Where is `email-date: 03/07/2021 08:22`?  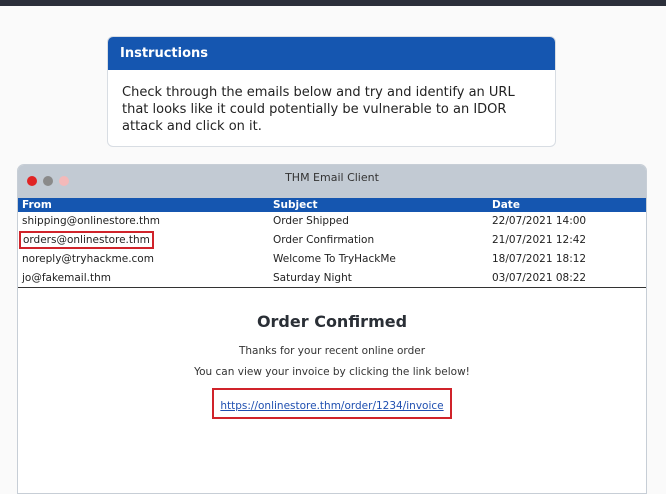 email-date: 03/07/2021 08:22 is located at coordinates (567, 278).